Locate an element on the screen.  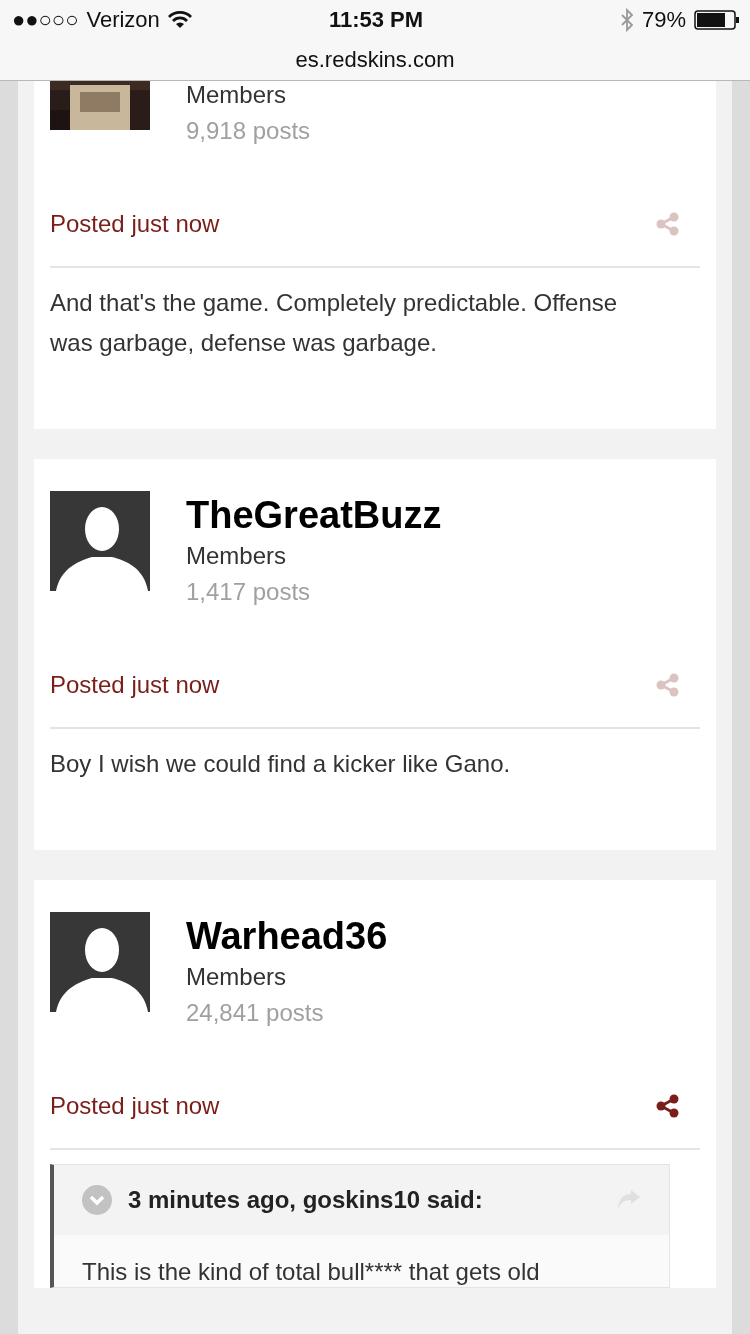
url-bar: es.redskins.com is located at coordinates (375, 60).